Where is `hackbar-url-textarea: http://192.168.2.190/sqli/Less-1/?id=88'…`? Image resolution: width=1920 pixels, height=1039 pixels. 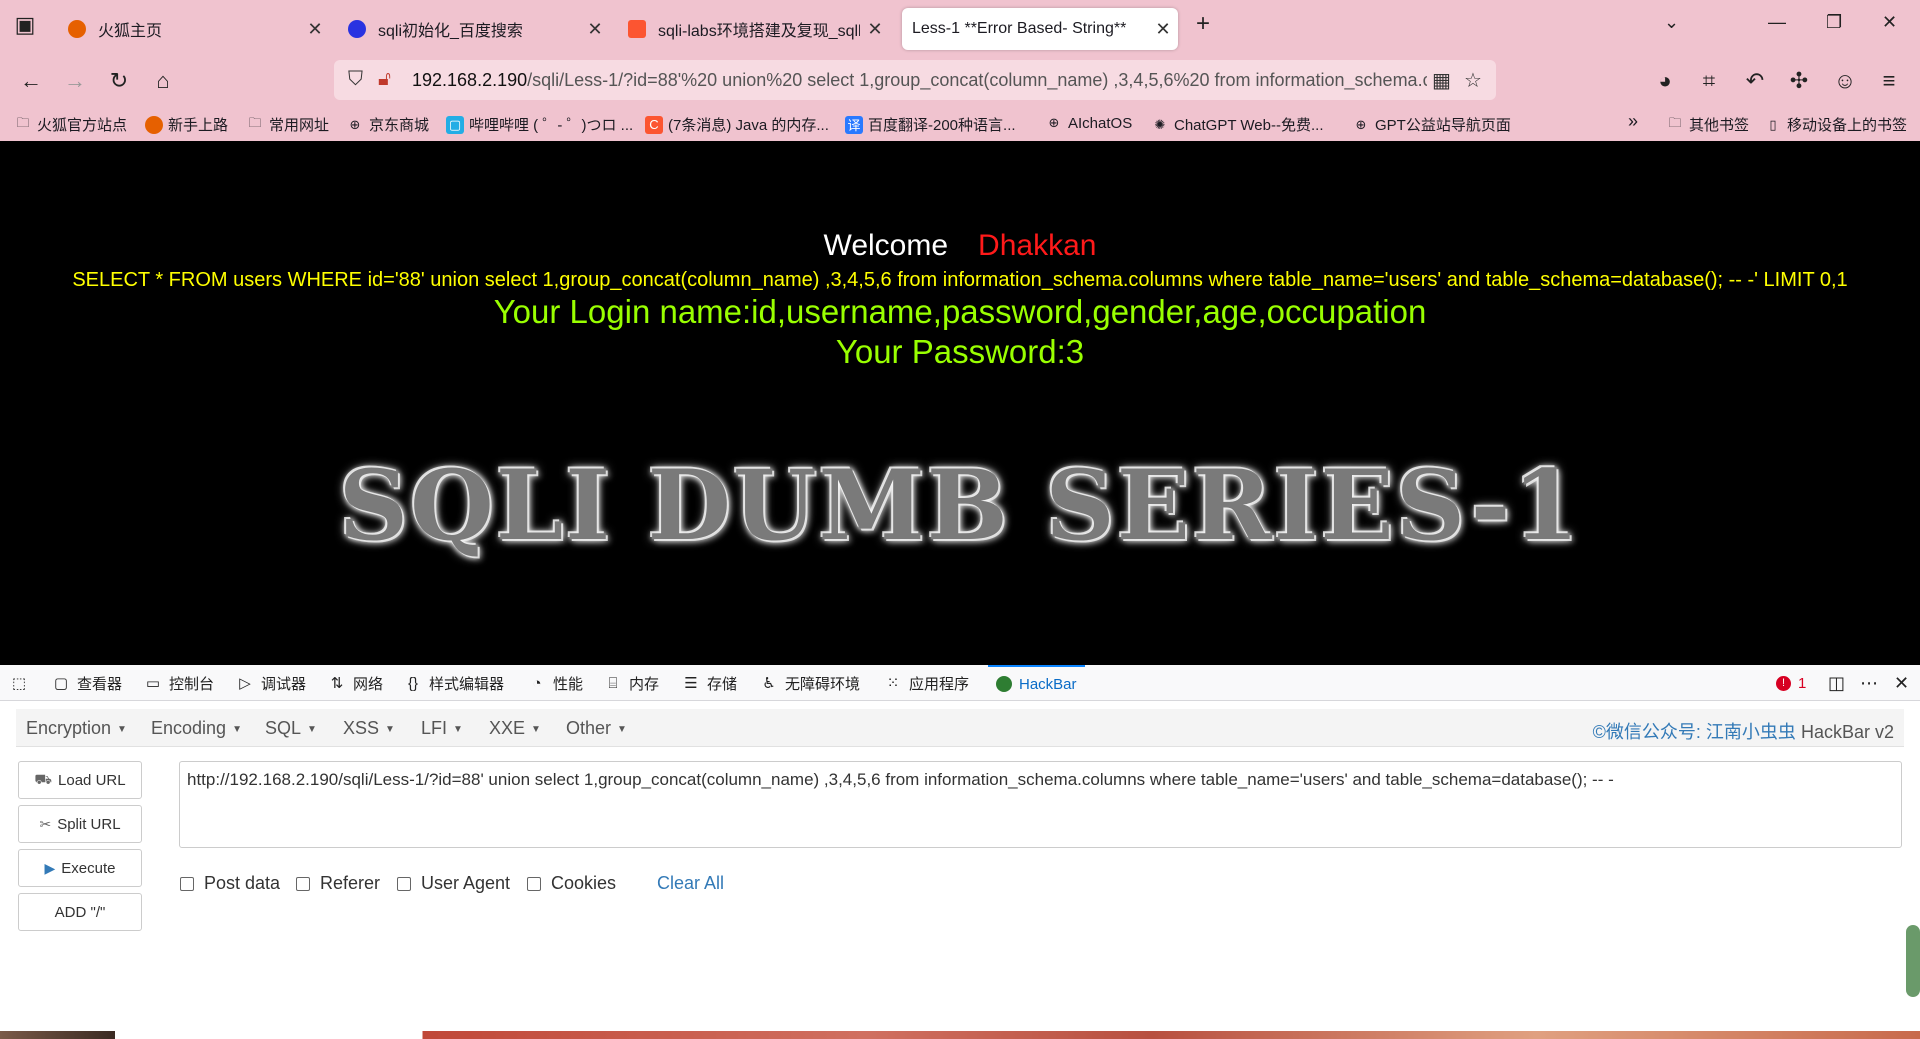 hackbar-url-textarea: http://192.168.2.190/sqli/Less-1/?id=88'… is located at coordinates (1040, 804).